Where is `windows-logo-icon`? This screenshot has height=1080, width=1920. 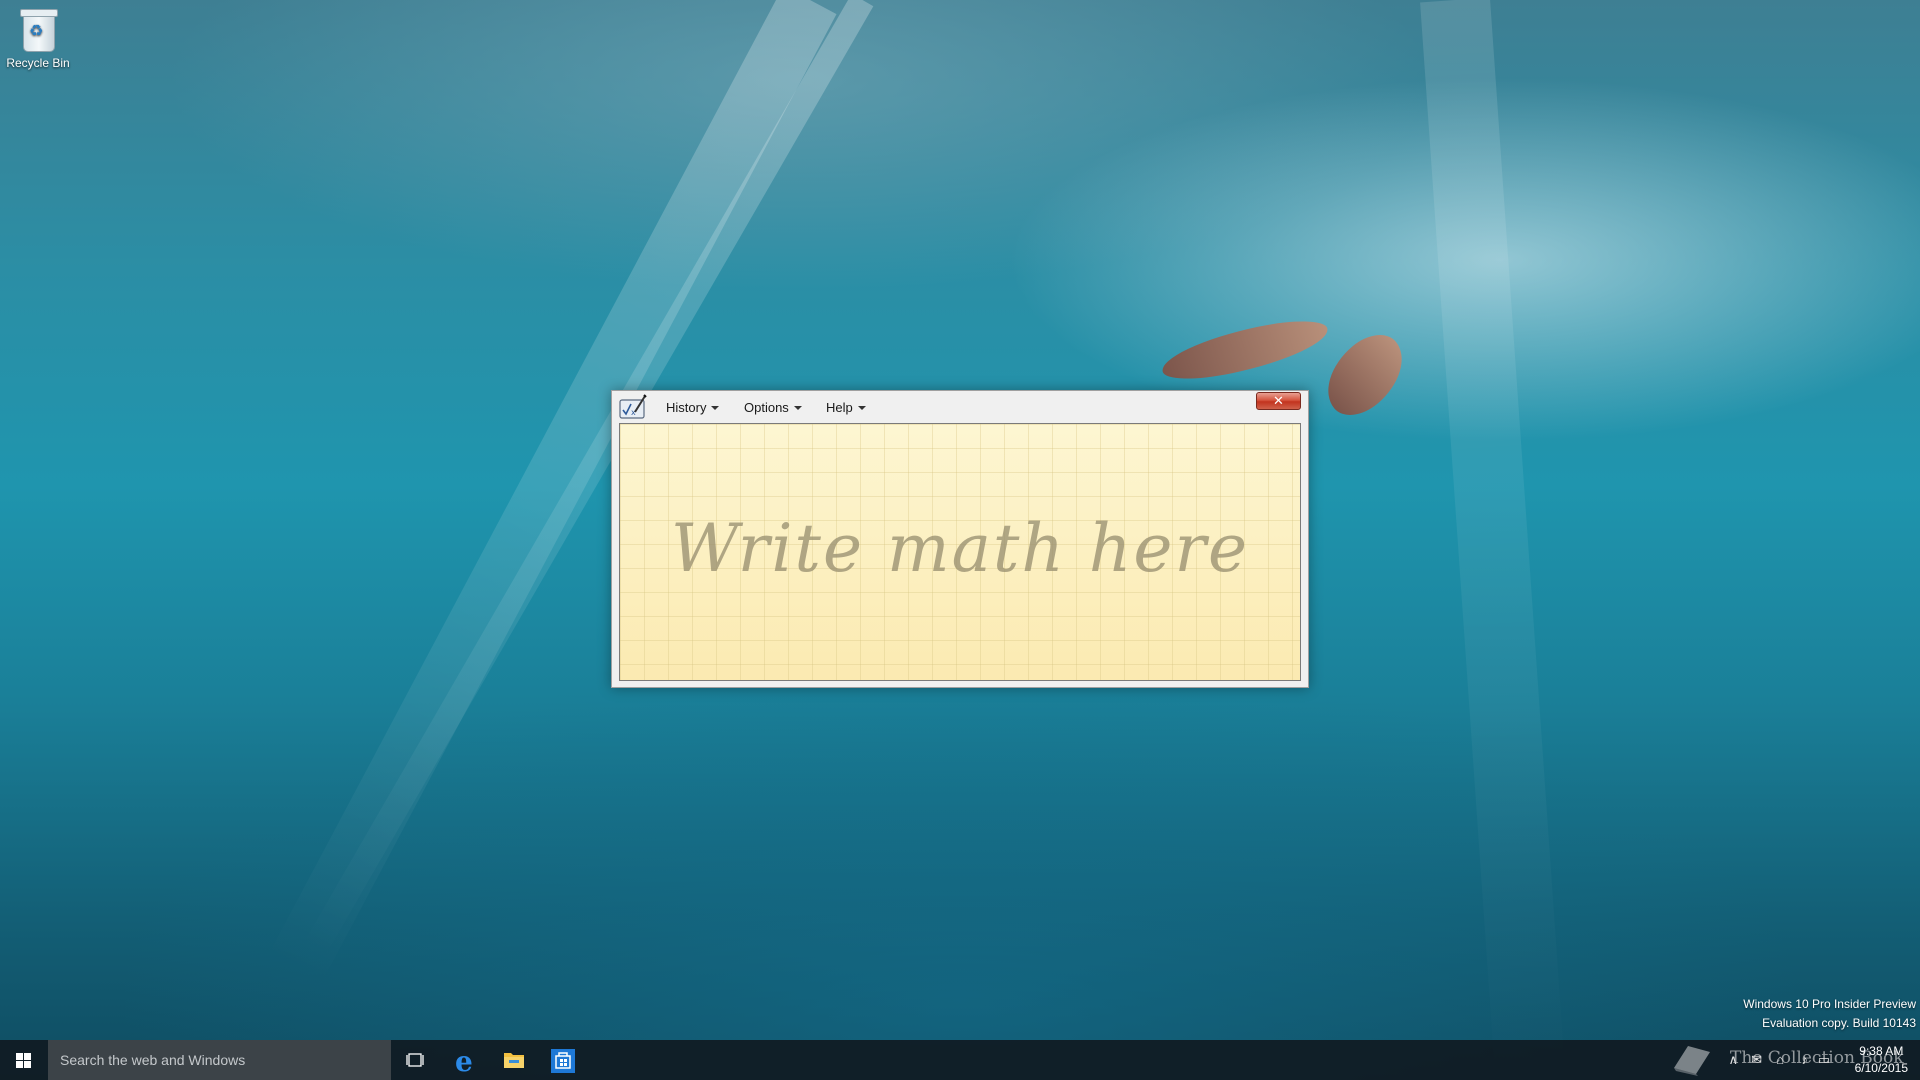
windows-logo-icon is located at coordinates (23, 1060).